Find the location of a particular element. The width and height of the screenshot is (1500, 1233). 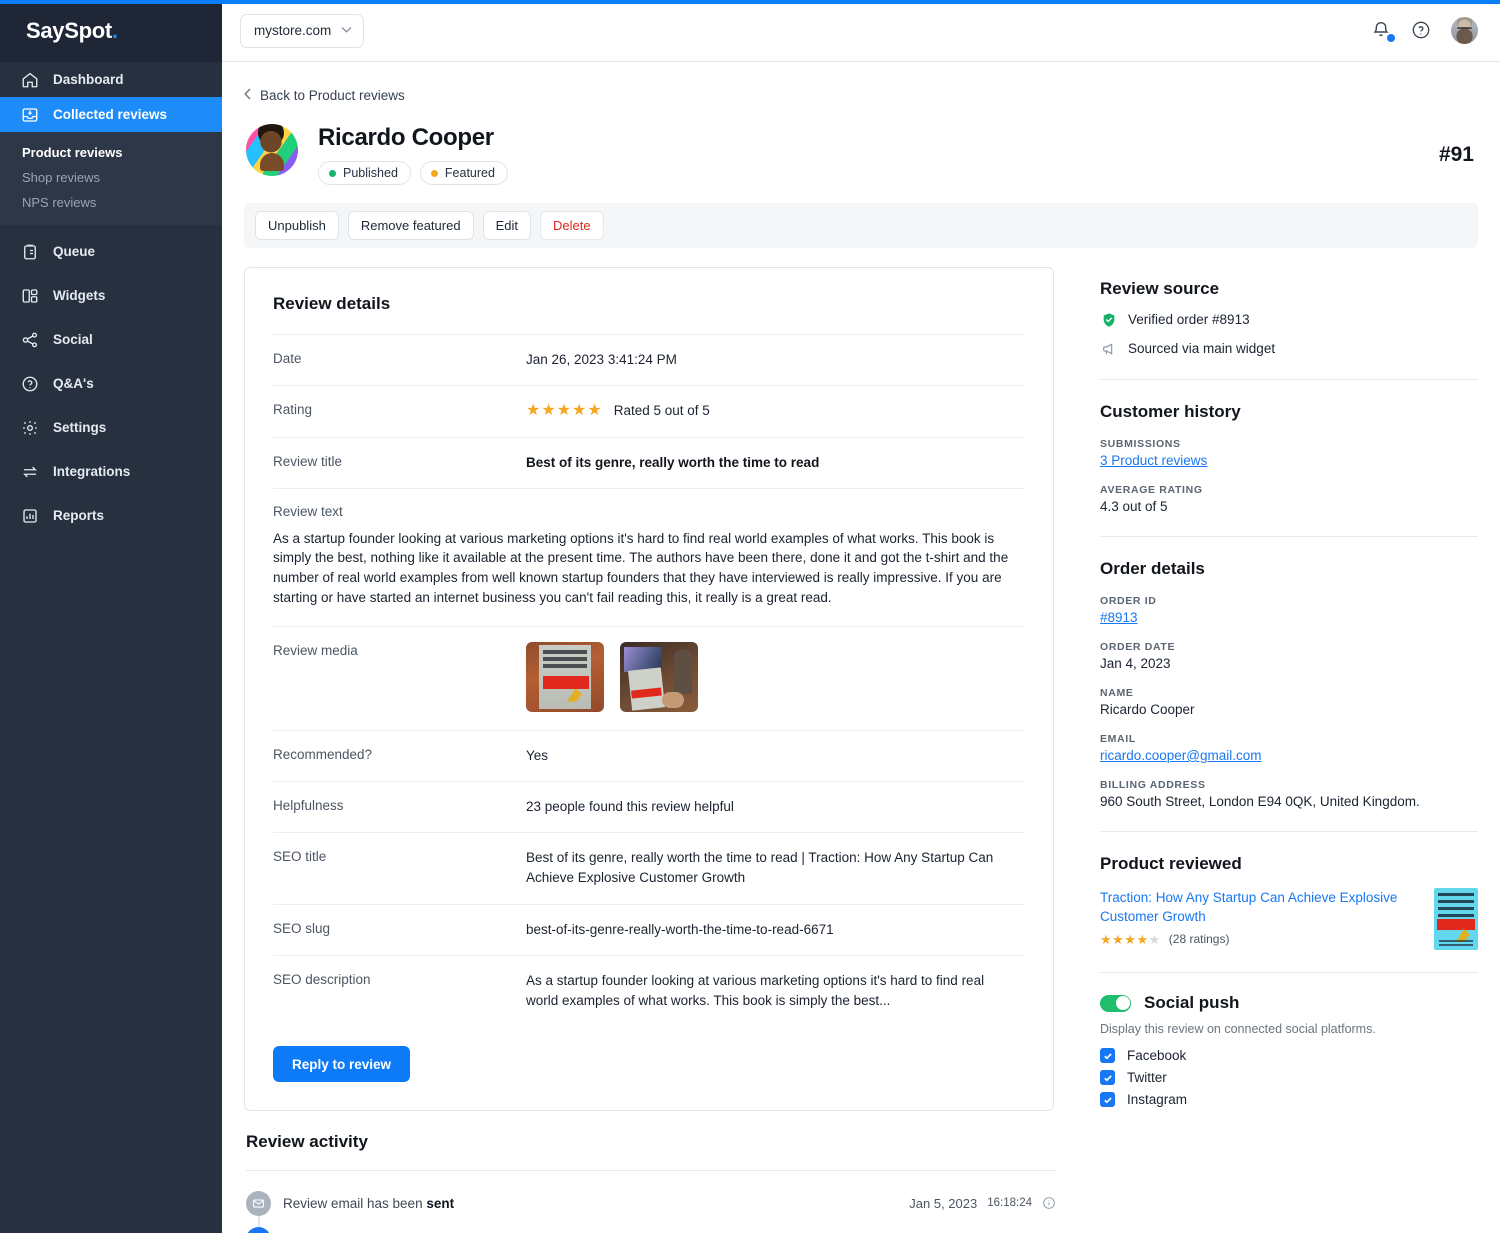

row-label: Recommended? is located at coordinates (323, 754).